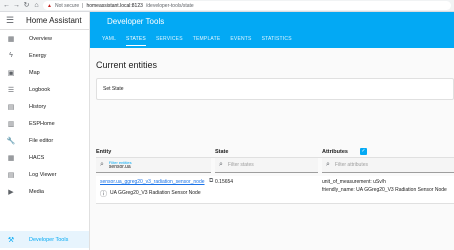 The image size is (454, 250). Describe the element at coordinates (211, 181) in the screenshot. I see `copy-icon: ⧉` at that location.